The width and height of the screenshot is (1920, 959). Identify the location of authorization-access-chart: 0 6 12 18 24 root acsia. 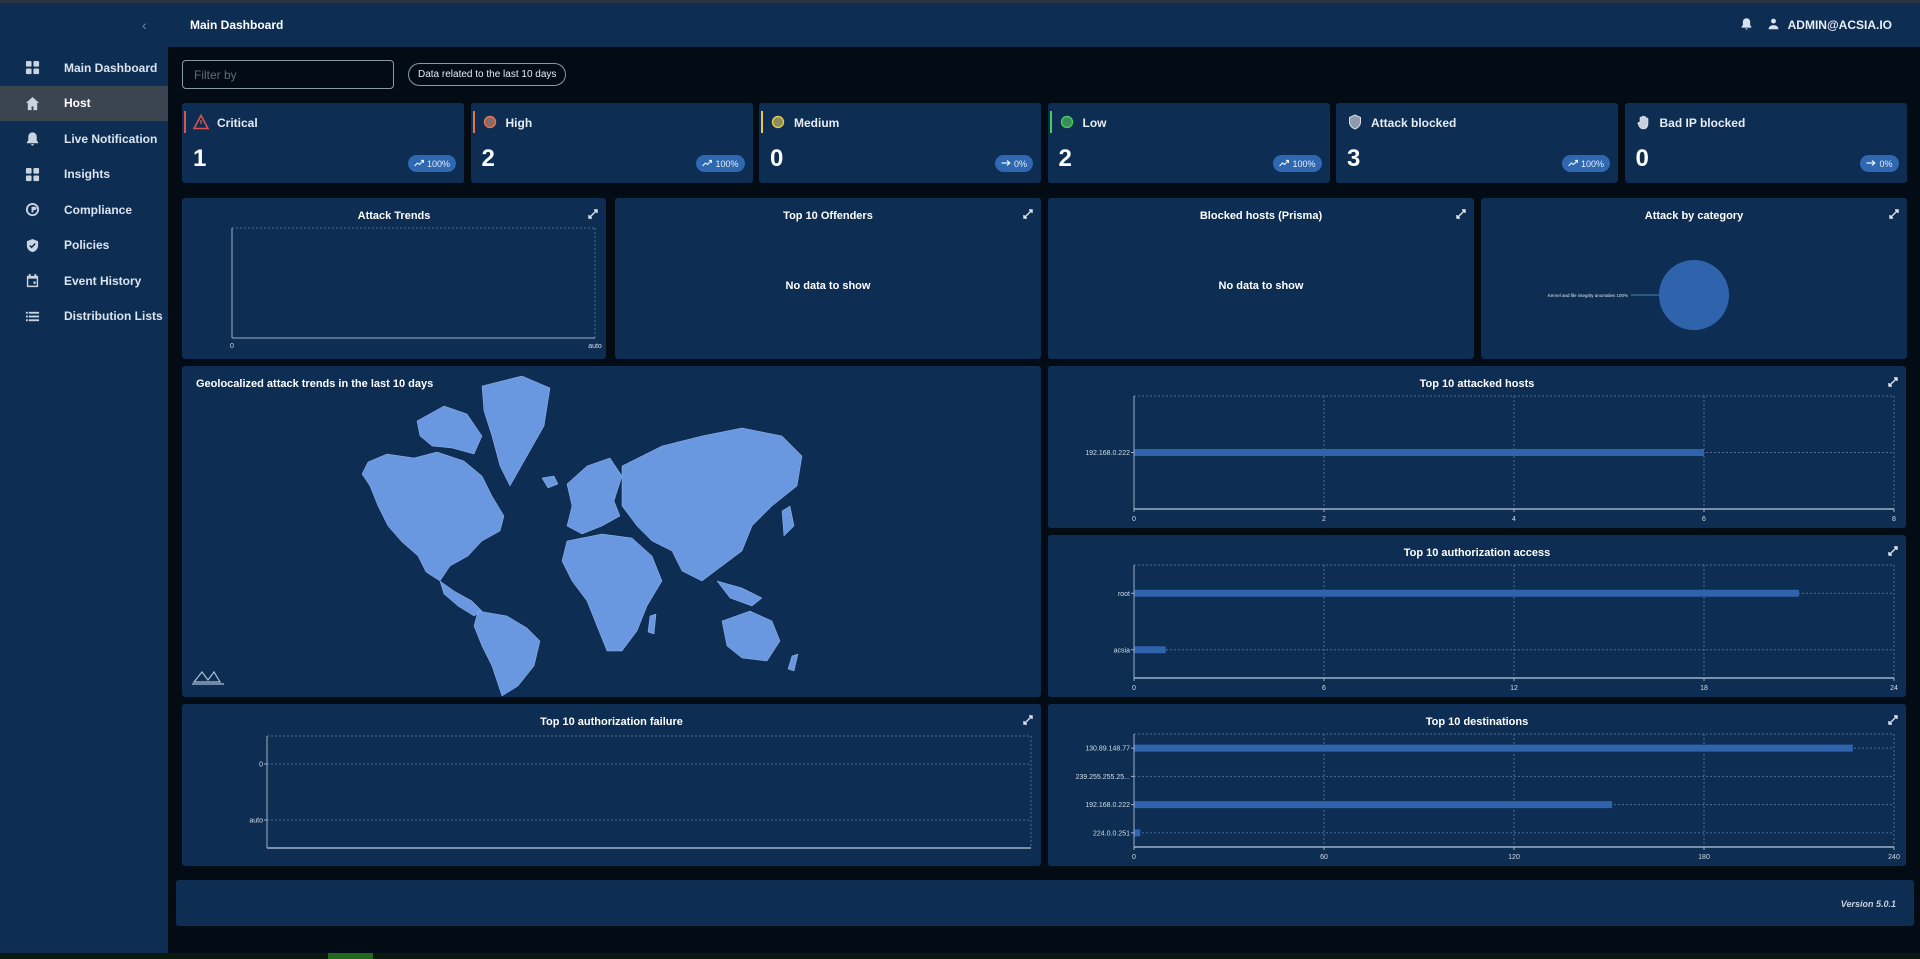
(1506, 628).